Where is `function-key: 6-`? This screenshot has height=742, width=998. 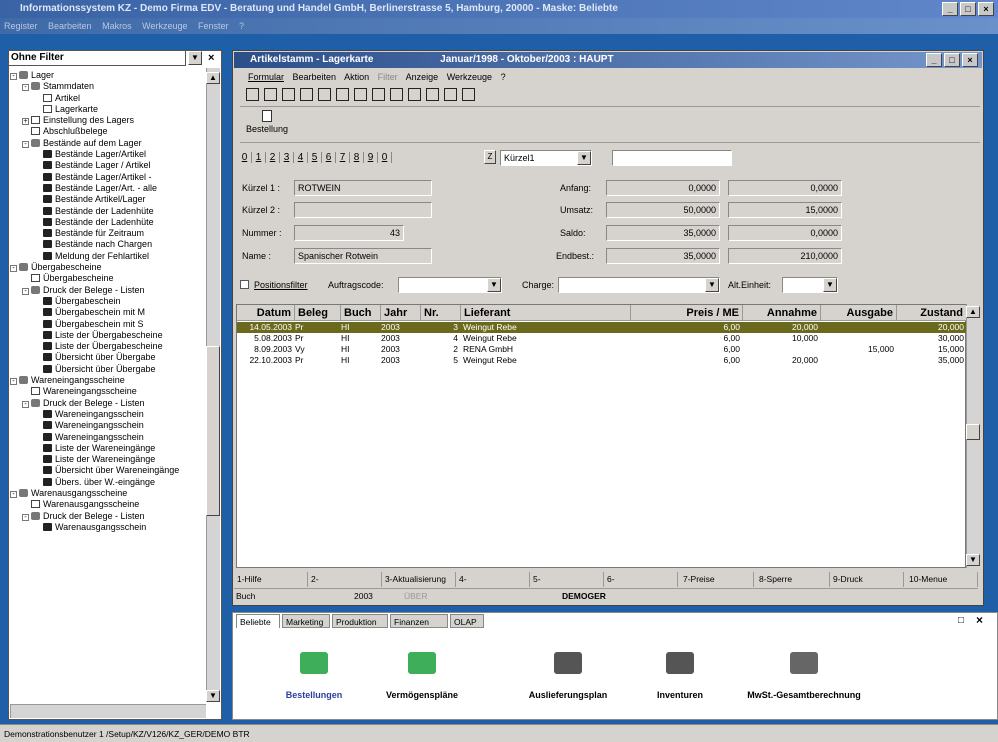 function-key: 6- is located at coordinates (641, 579).